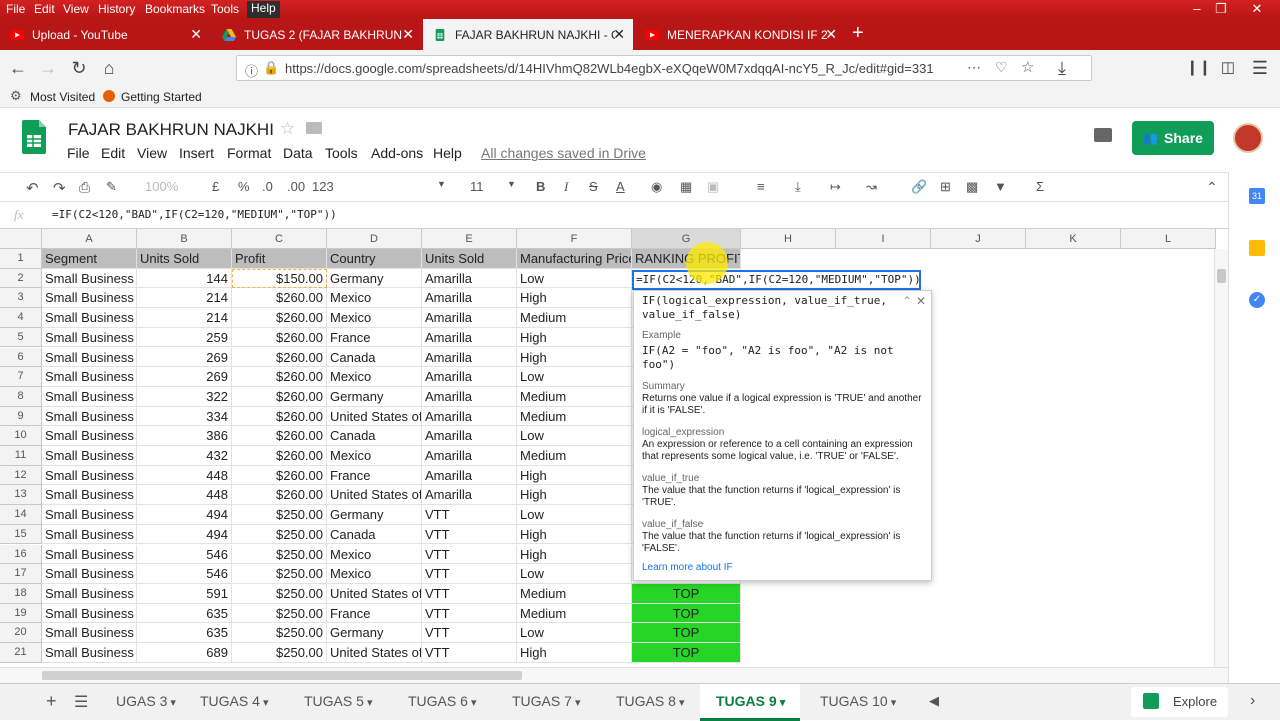  I want to click on insert-comment-icon: ⊞, so click(945, 187).